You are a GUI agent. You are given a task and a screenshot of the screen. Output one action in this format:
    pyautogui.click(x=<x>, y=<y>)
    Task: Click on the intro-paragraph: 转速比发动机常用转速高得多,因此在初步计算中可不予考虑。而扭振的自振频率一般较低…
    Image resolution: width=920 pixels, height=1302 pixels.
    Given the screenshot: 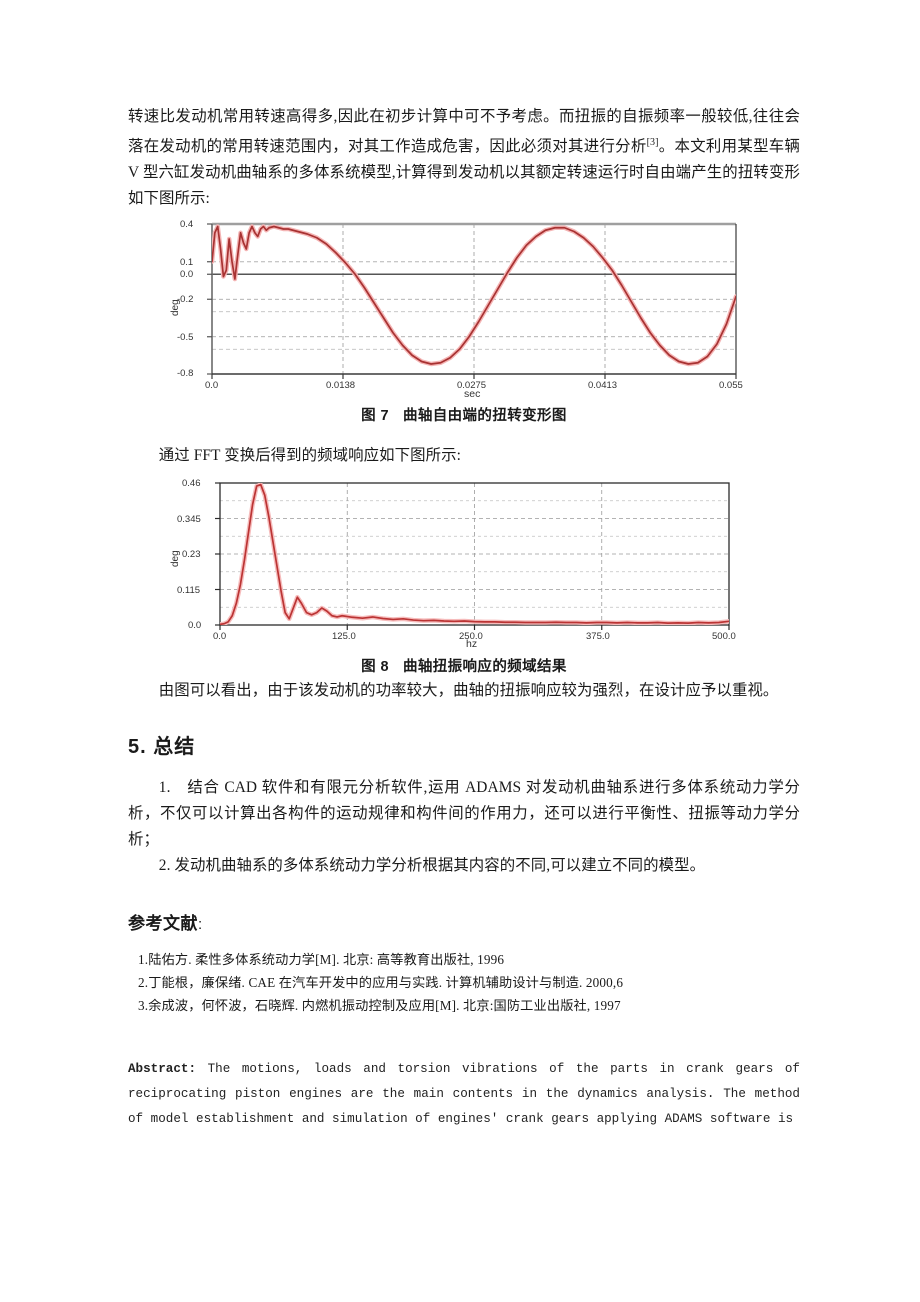 What is the action you would take?
    pyautogui.click(x=464, y=158)
    